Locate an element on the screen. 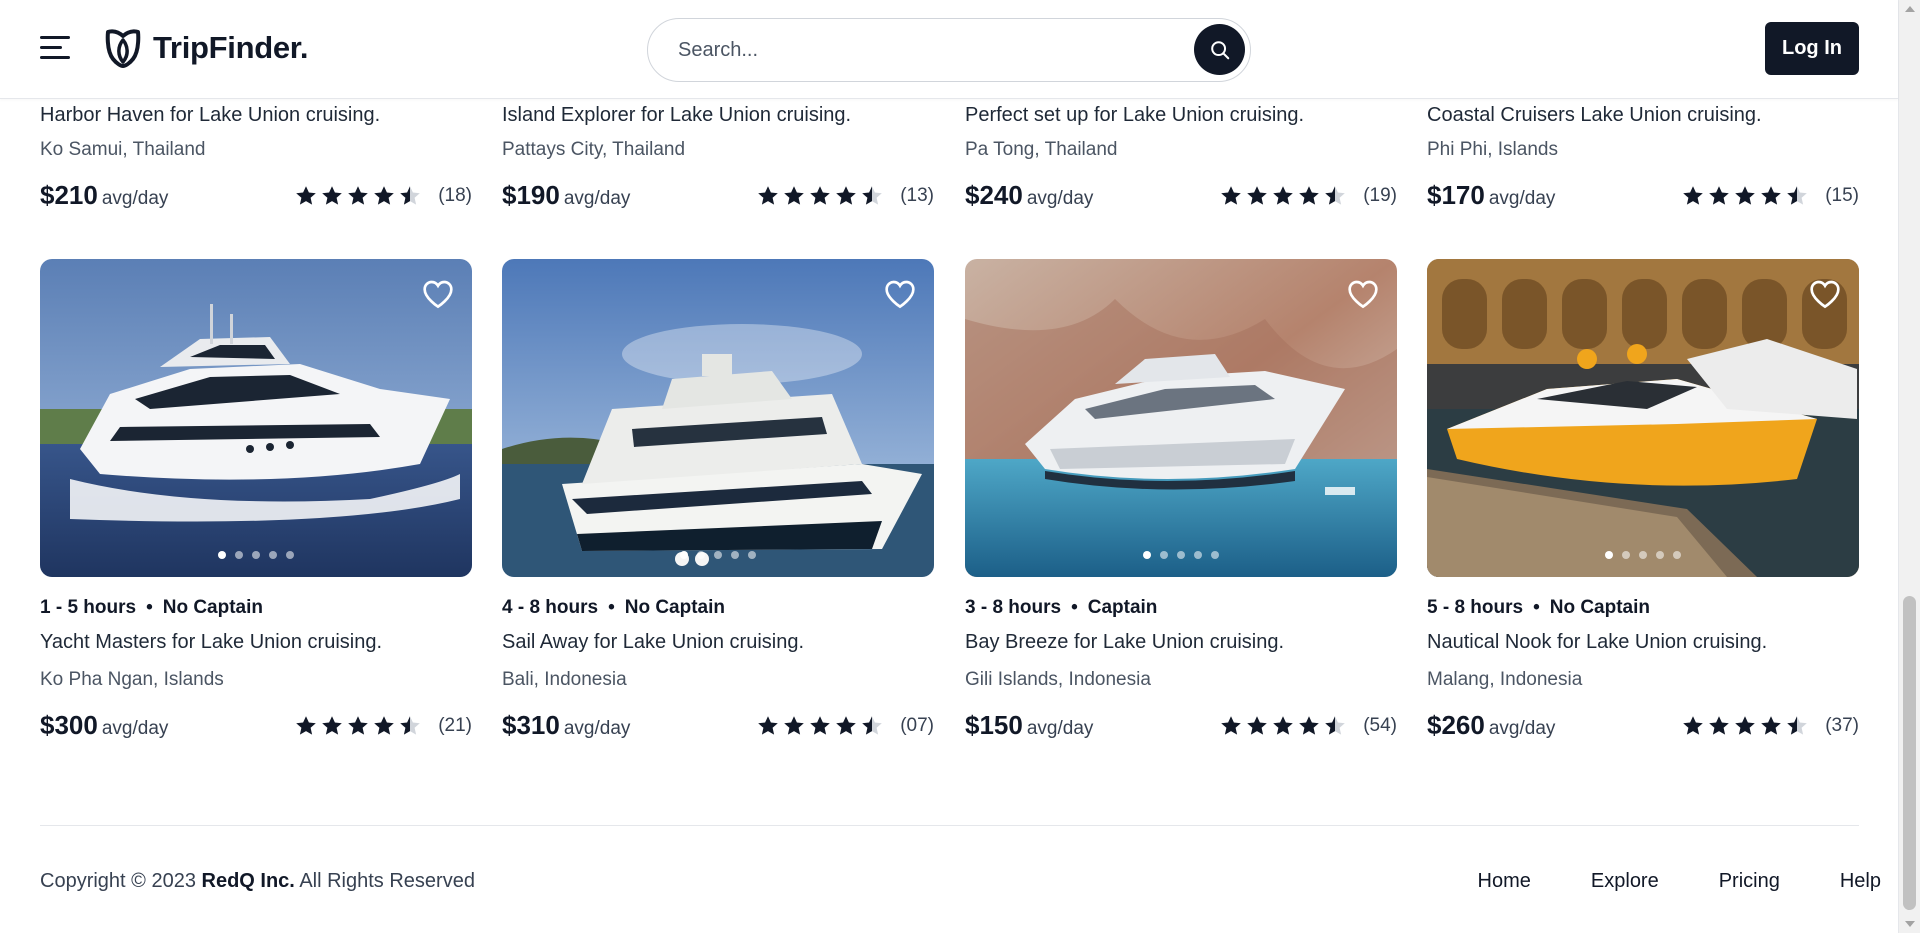 The height and width of the screenshot is (933, 1920). copyright-suffix: All Rights Reserved is located at coordinates (387, 881).